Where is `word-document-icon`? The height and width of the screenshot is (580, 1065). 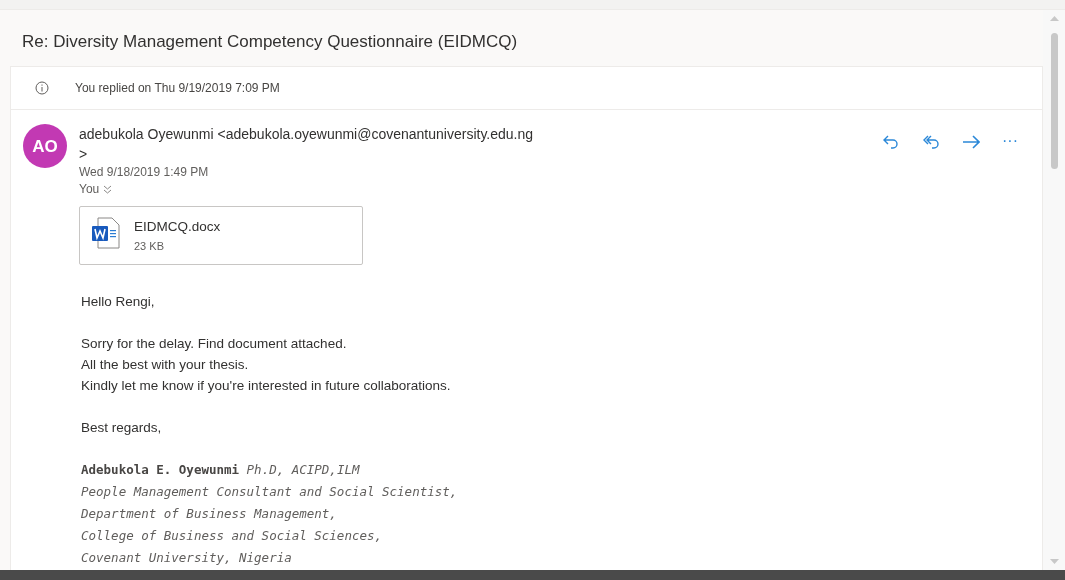 word-document-icon is located at coordinates (106, 233).